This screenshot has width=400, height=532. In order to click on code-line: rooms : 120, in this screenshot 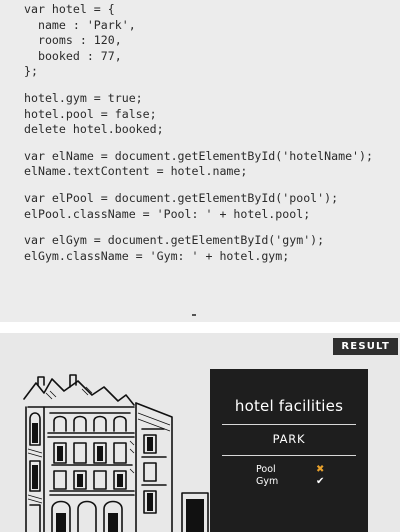, I will do `click(73, 40)`.